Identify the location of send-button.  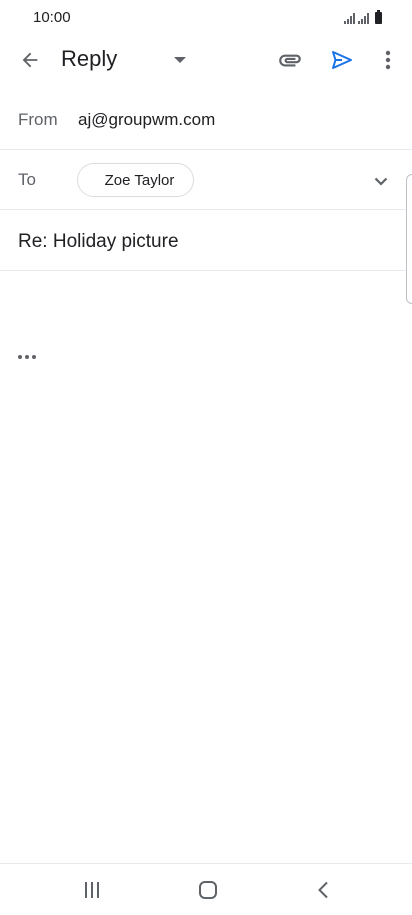
(342, 60).